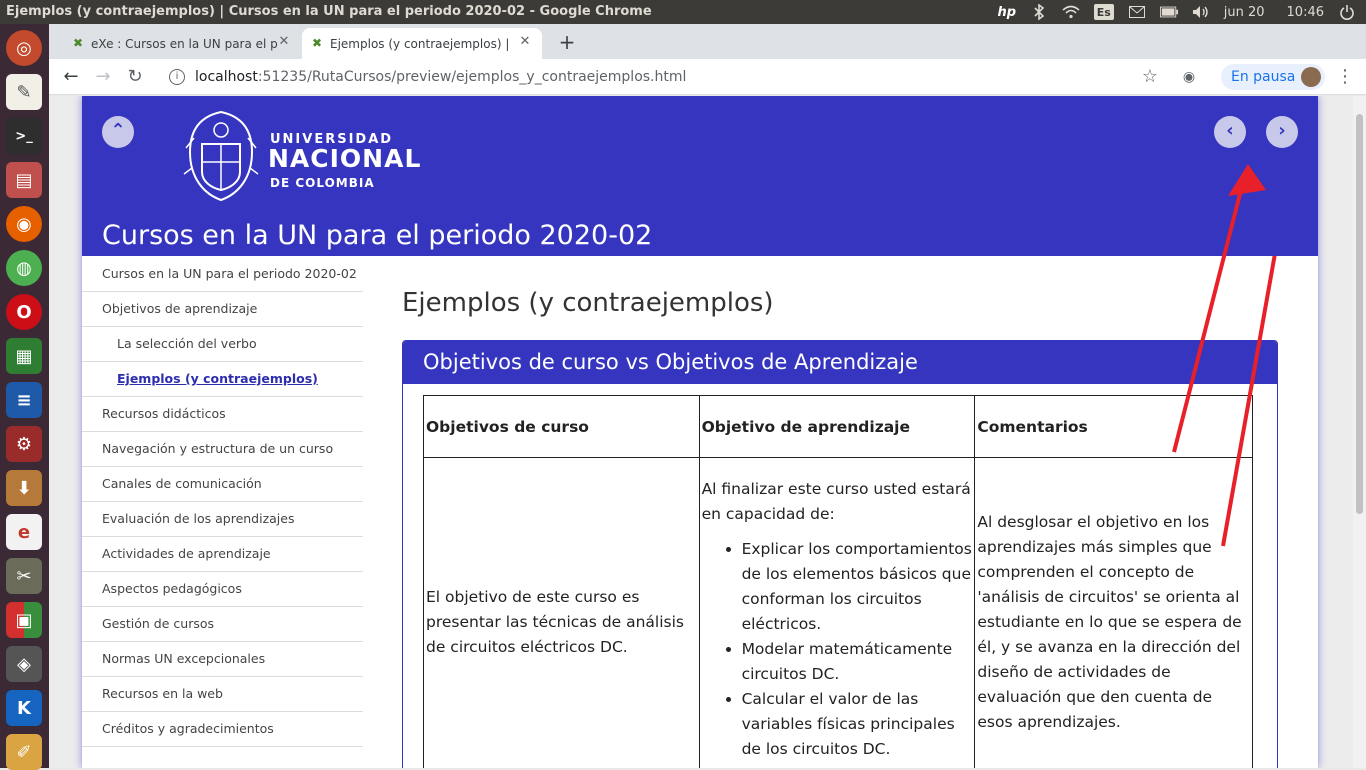 Image resolution: width=1366 pixels, height=770 pixels. I want to click on mail-icon, so click(1137, 12).